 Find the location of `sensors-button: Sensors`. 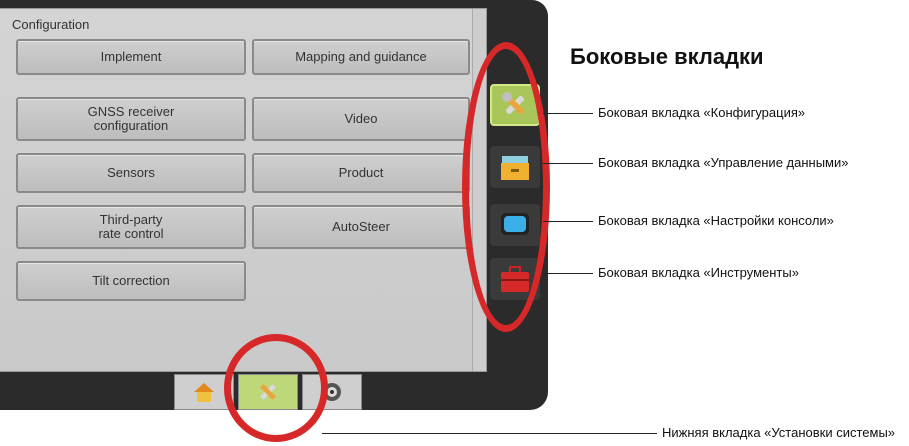

sensors-button: Sensors is located at coordinates (131, 173).